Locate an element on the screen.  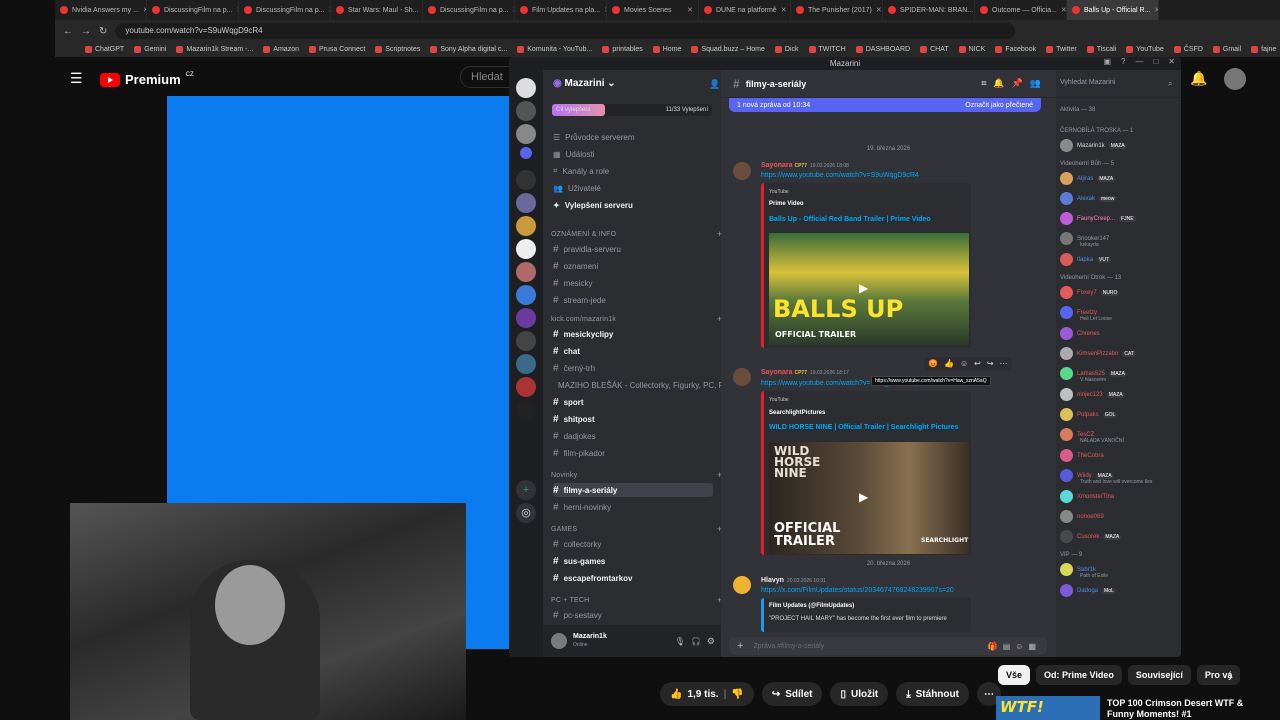
browser-tab: Movies Scenes ✕ is located at coordinates (653, 10).